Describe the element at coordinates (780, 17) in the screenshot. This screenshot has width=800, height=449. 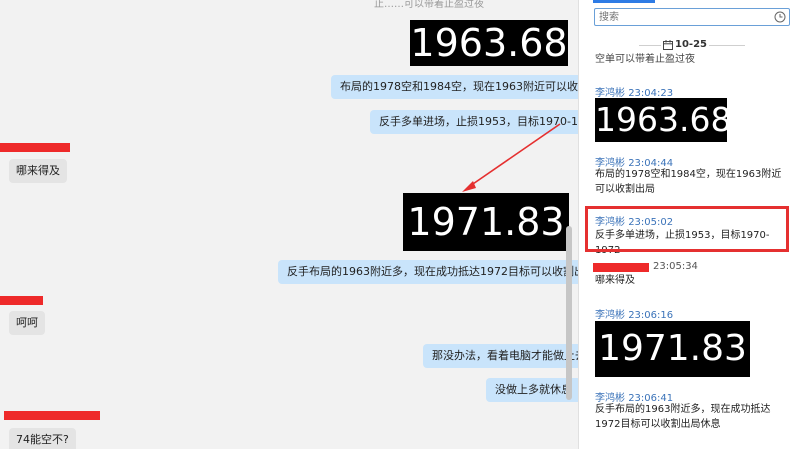
I see `clock-icon` at that location.